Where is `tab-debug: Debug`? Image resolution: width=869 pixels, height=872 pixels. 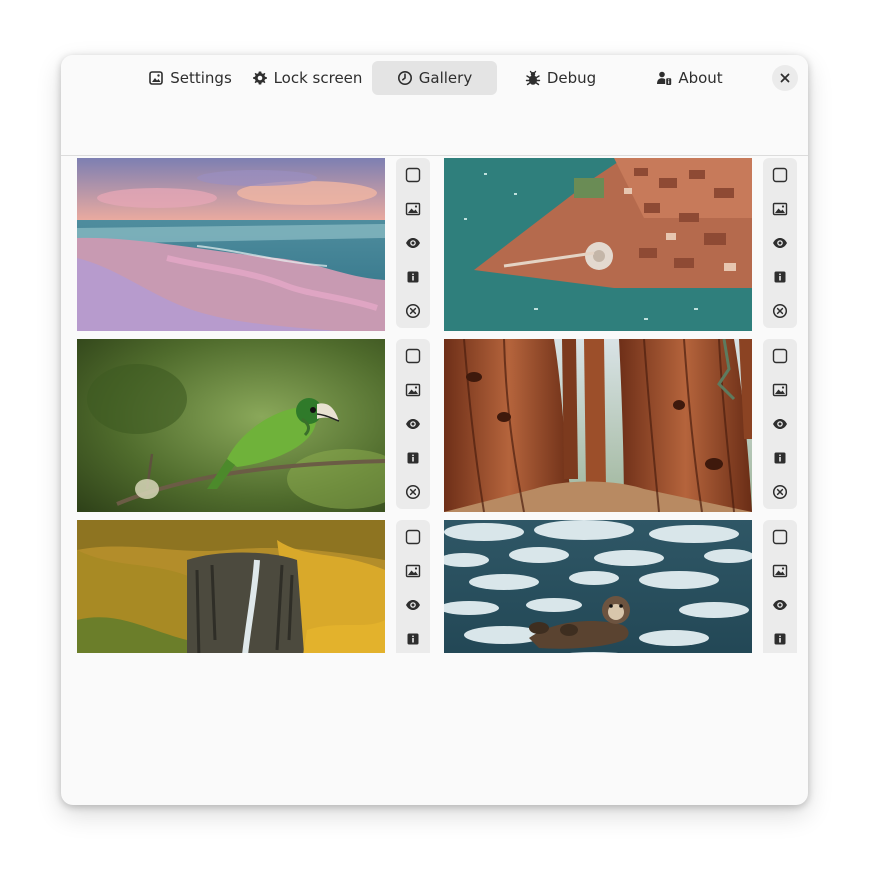
tab-debug: Debug is located at coordinates (560, 78).